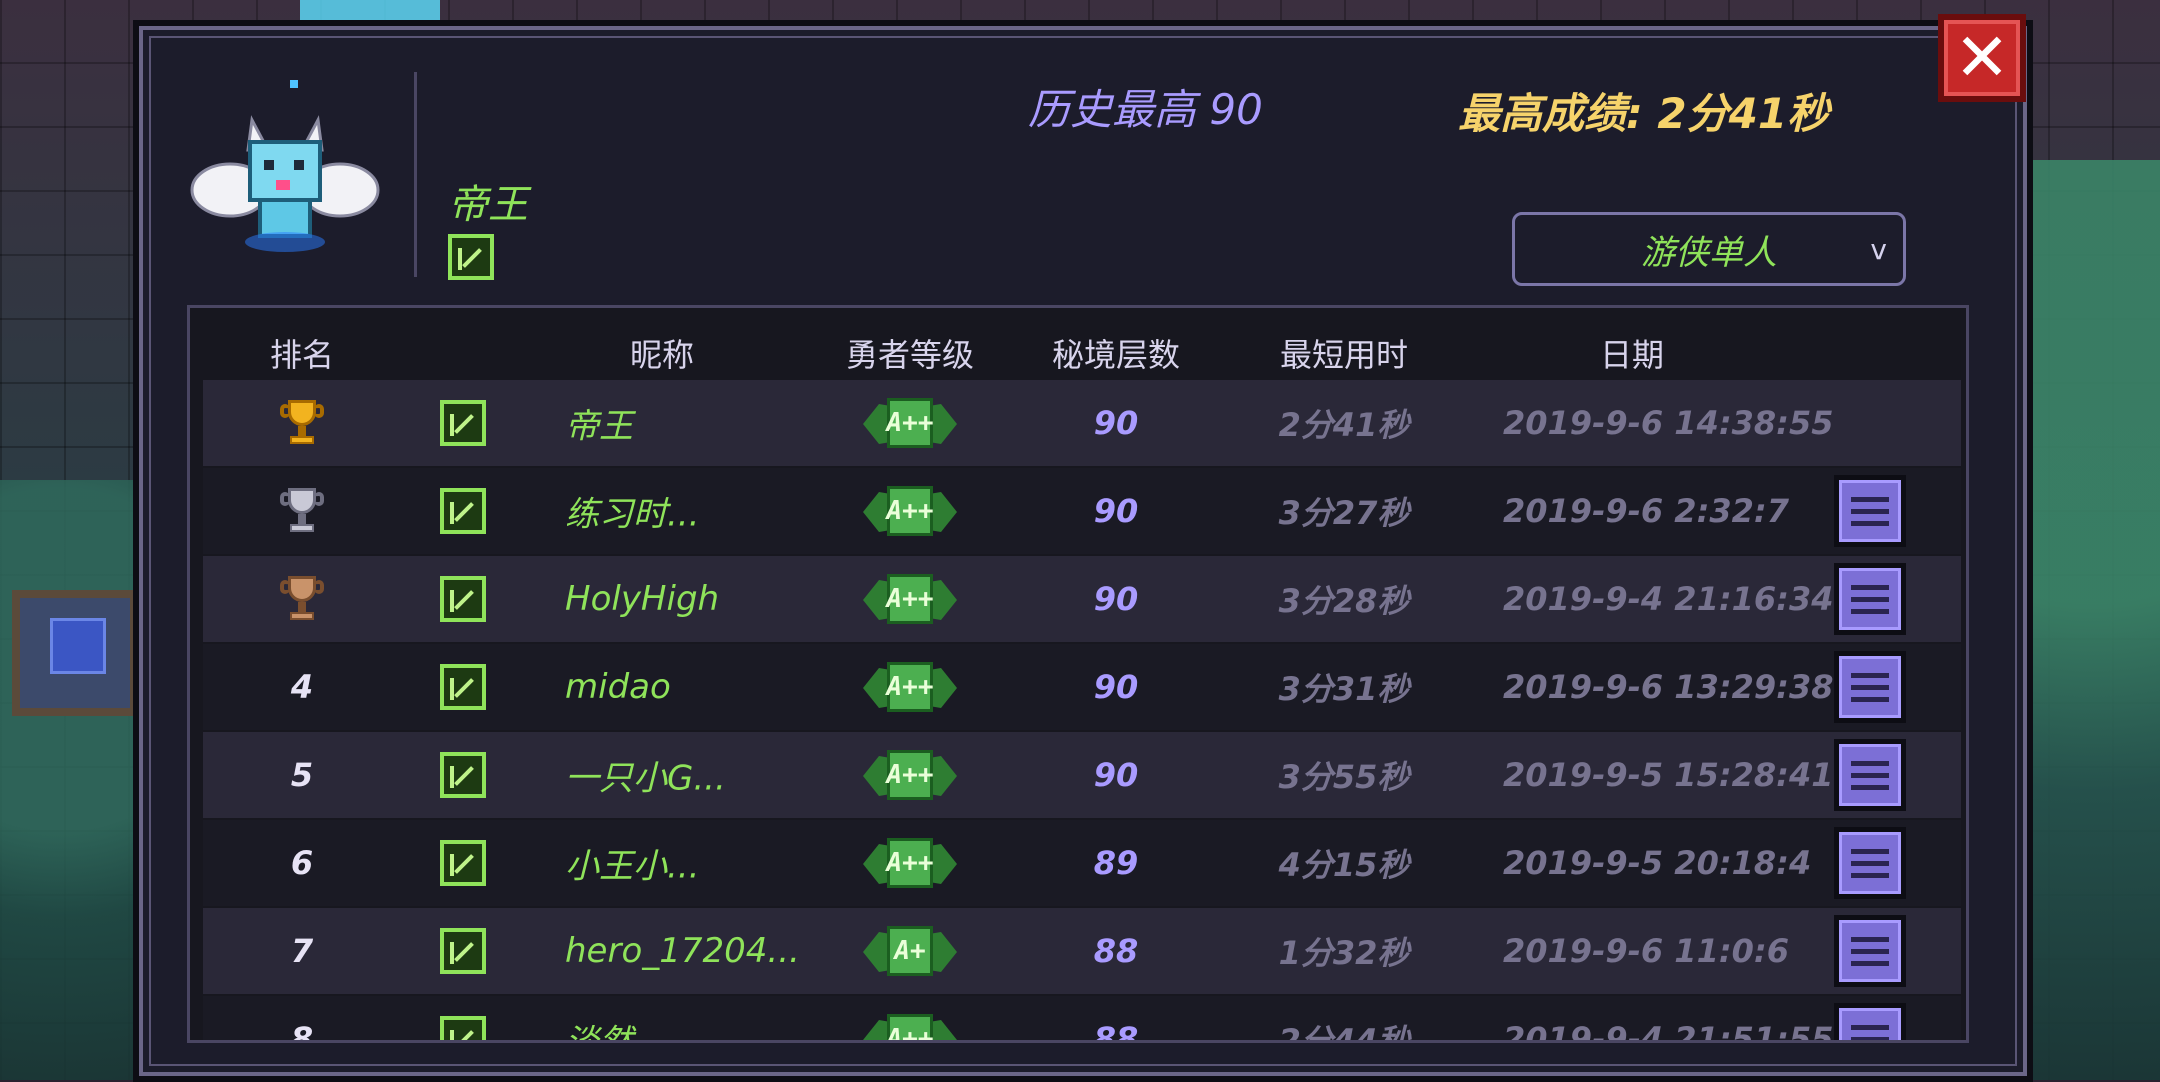 The width and height of the screenshot is (2160, 1082). Describe the element at coordinates (488, 205) in the screenshot. I see `player-name: 帝王` at that location.